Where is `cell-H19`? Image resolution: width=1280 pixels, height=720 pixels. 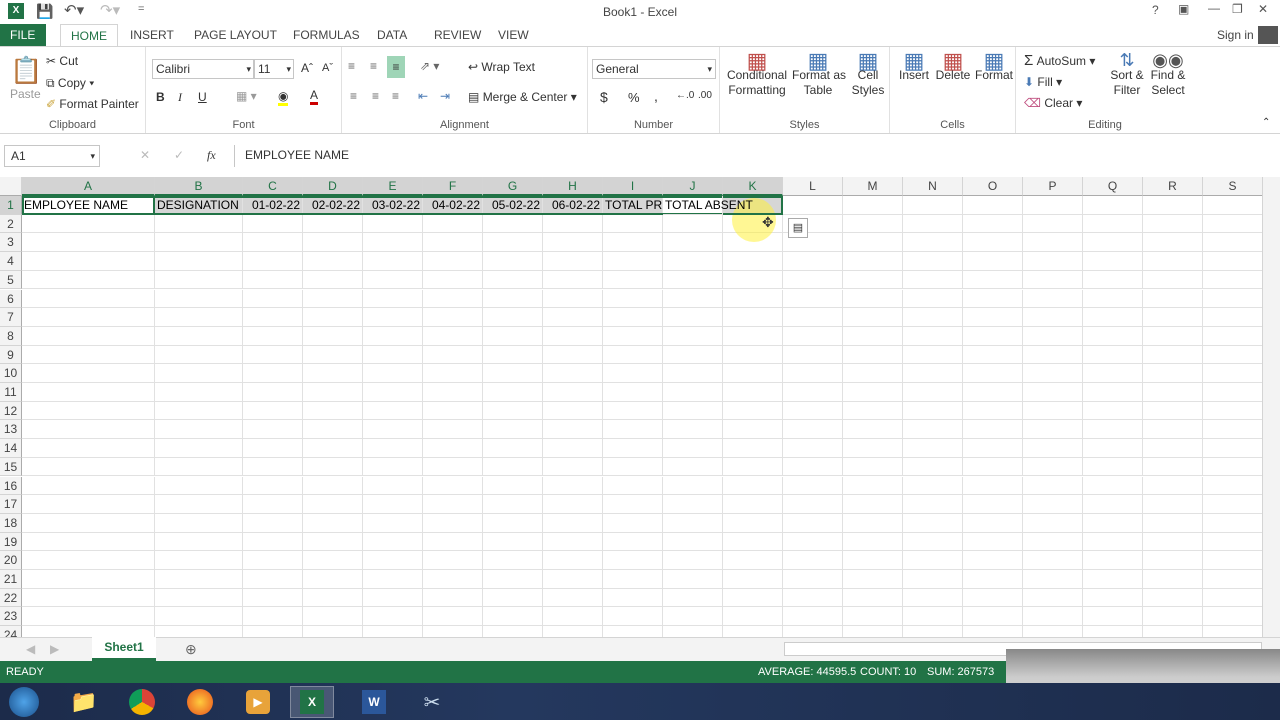
cell-H19 is located at coordinates (573, 542).